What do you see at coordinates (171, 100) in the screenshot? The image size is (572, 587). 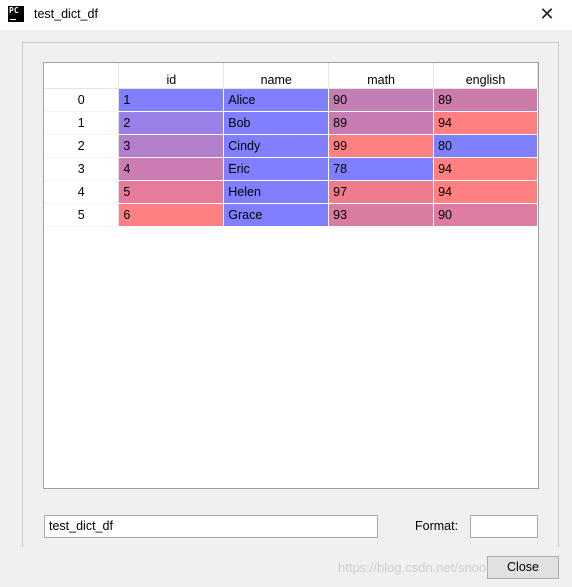 I see `cell-id: 1` at bounding box center [171, 100].